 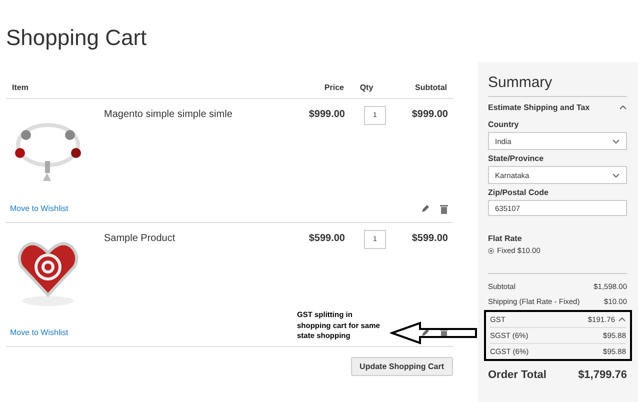 What do you see at coordinates (77, 38) in the screenshot?
I see `page-title: Shopping Cart` at bounding box center [77, 38].